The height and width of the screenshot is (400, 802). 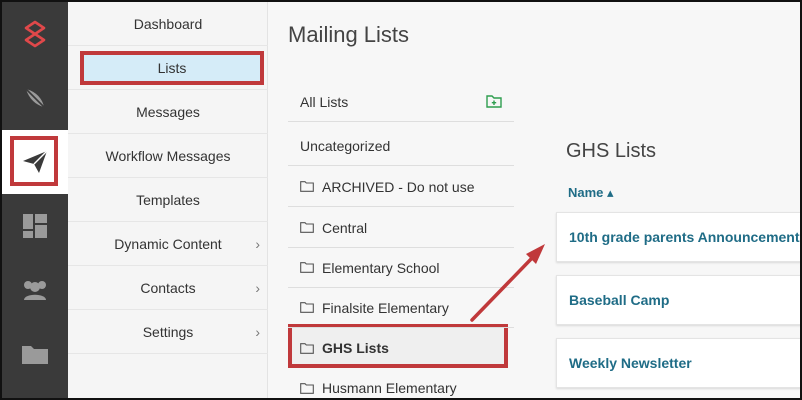 I want to click on folder-item-all-lists: All Lists, so click(x=401, y=102).